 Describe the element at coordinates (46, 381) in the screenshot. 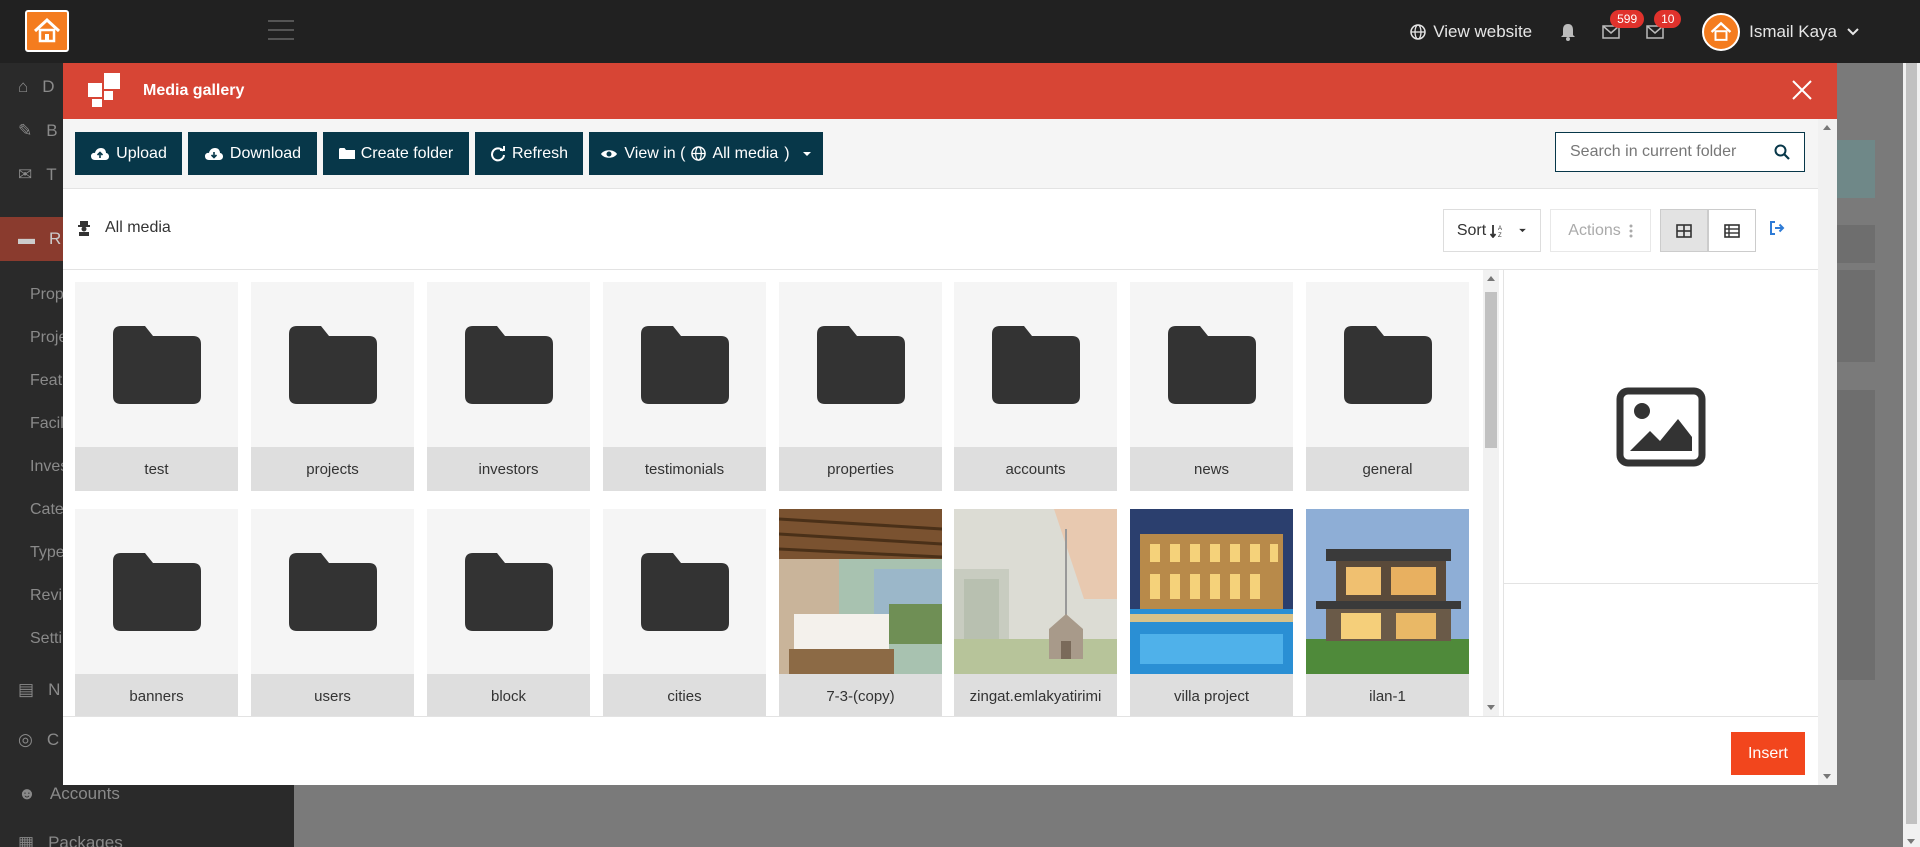

I see `sidebar-subitem-features: Feat` at that location.